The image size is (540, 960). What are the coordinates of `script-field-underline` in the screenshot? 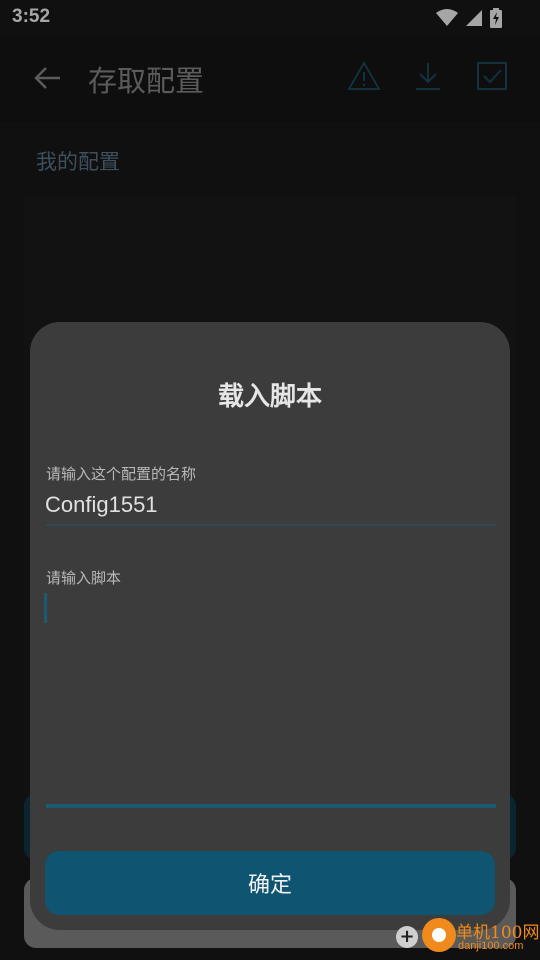 It's located at (271, 806).